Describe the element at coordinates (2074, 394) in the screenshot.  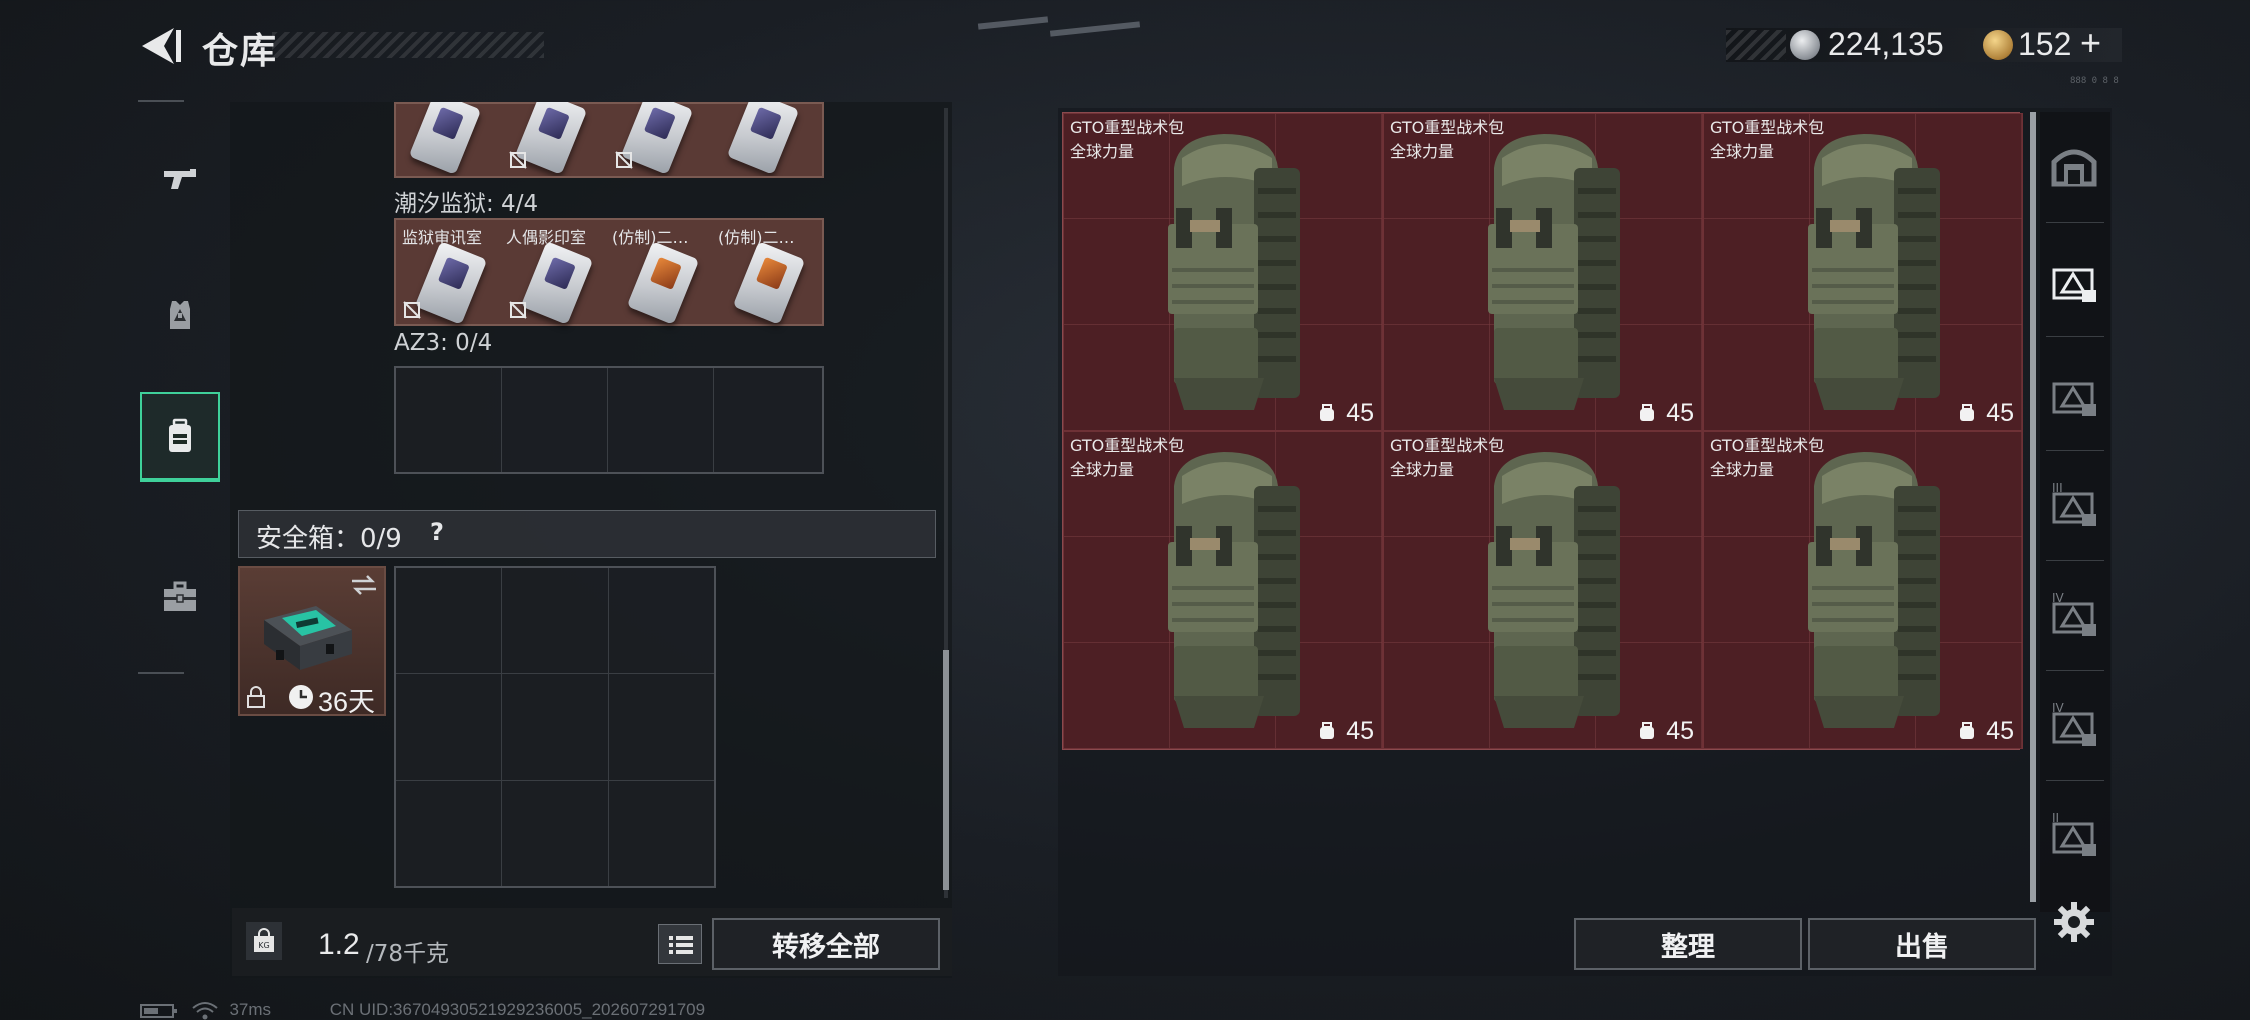
I see `stash-tab-3-icon` at that location.